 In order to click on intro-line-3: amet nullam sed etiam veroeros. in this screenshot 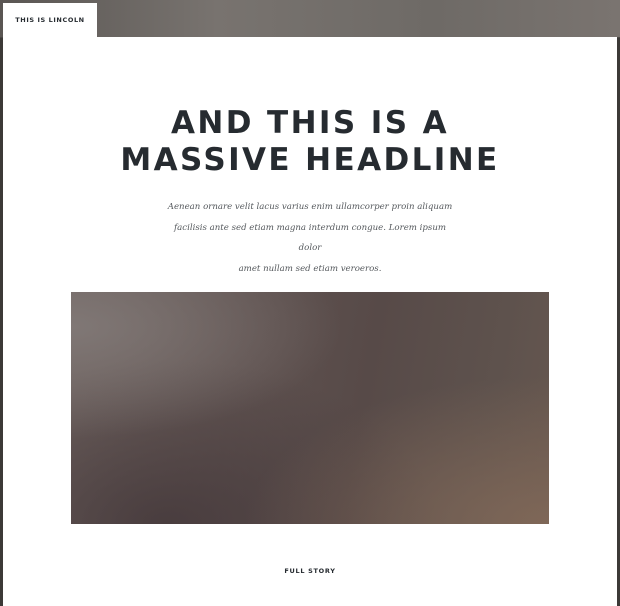, I will do `click(310, 268)`.